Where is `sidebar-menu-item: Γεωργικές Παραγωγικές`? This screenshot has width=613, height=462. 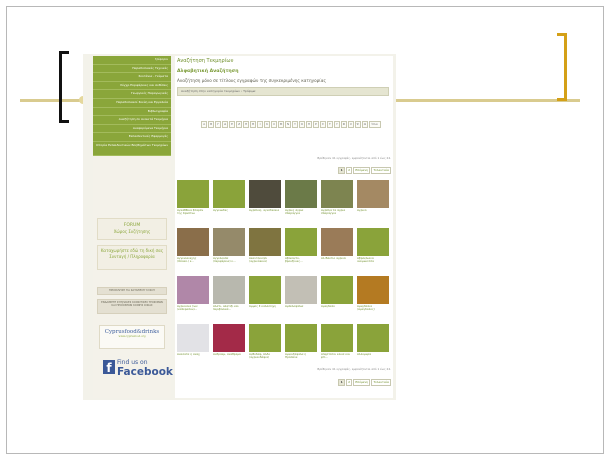
sidebar-menu-item: Γεωργικές Παραγωγικές is located at coordinates (132, 94).